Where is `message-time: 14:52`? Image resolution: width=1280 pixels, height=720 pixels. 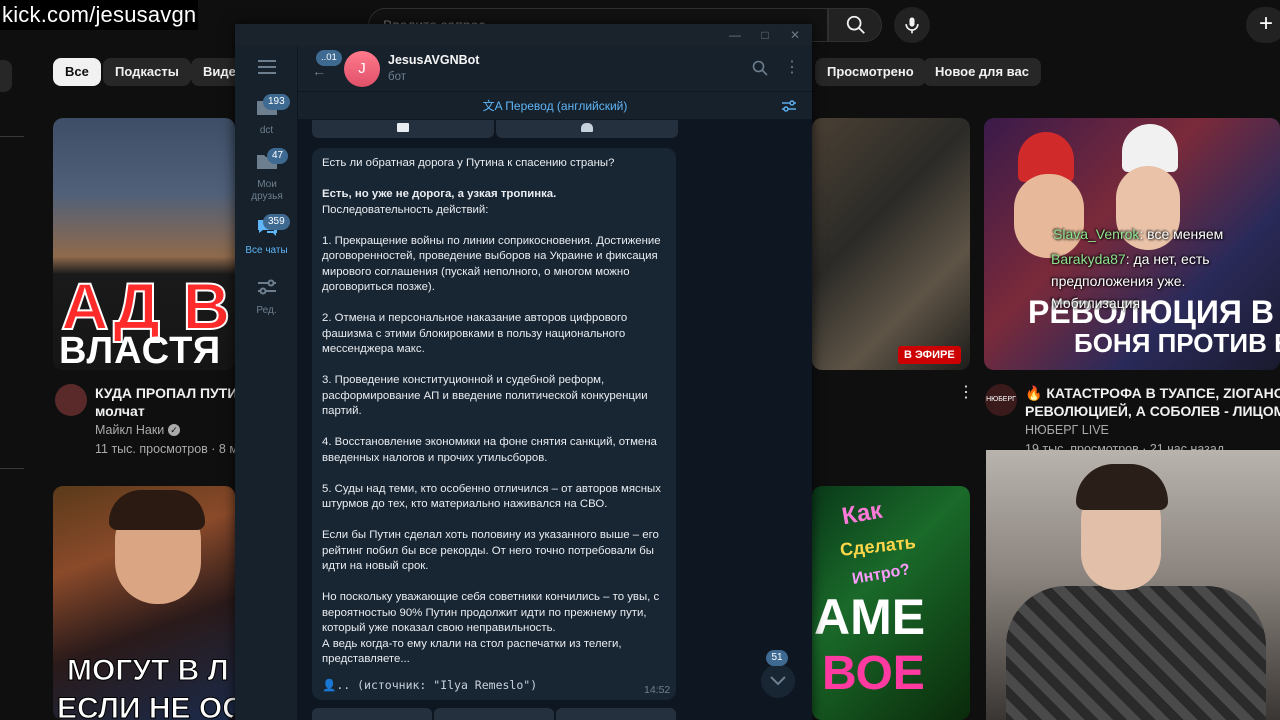
message-time: 14:52 is located at coordinates (657, 690).